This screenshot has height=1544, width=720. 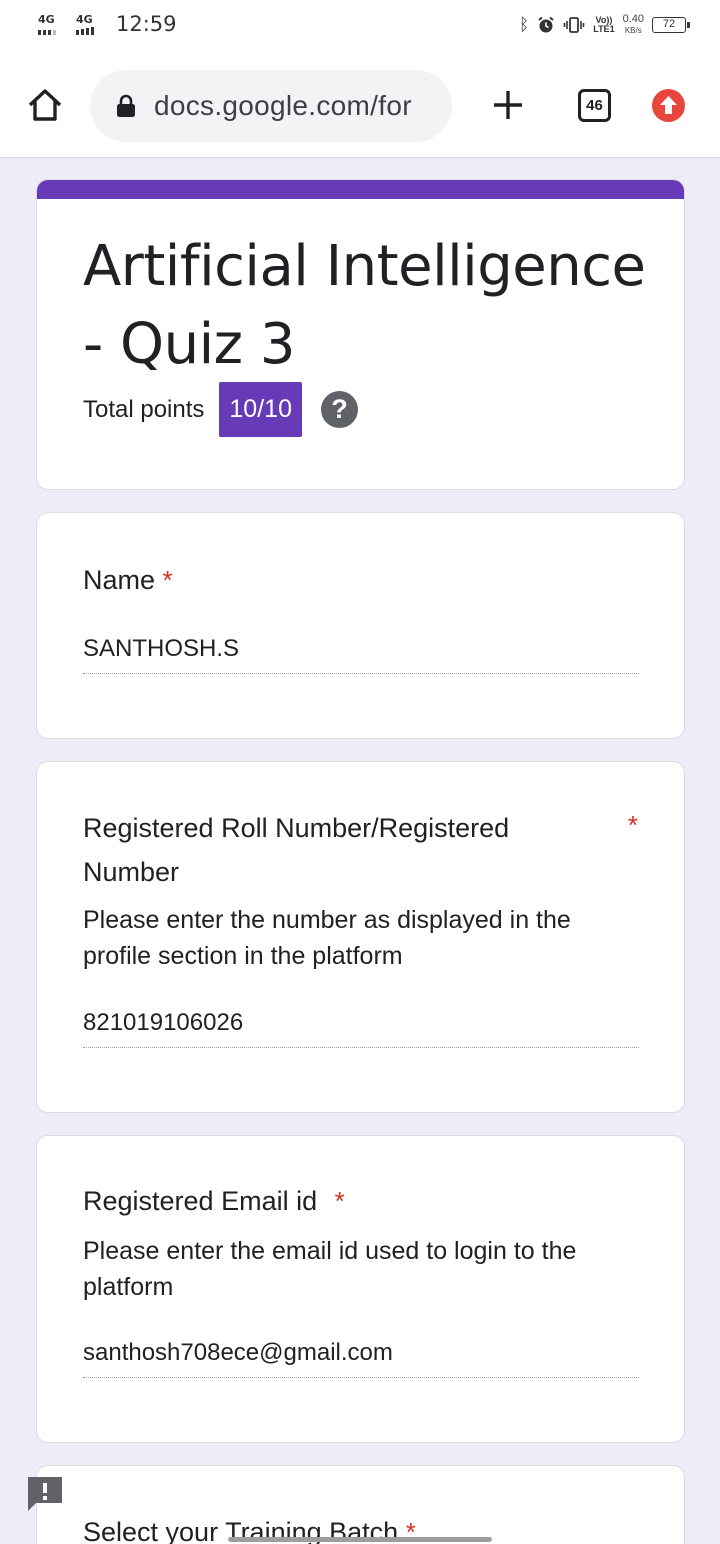 I want to click on bluetooth-icon: ᛒ, so click(x=524, y=25).